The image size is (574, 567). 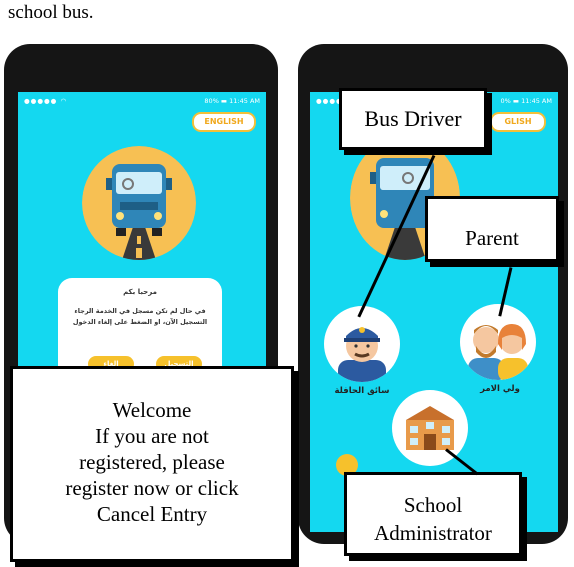 I want to click on bus-driver-annotation-text: Bus Driver, so click(x=413, y=118).